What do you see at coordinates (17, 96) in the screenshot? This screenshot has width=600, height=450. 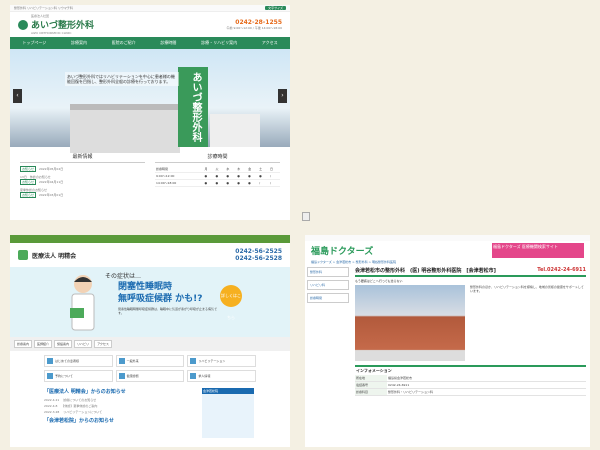 I see `prev-arrow-icon: ‹` at bounding box center [17, 96].